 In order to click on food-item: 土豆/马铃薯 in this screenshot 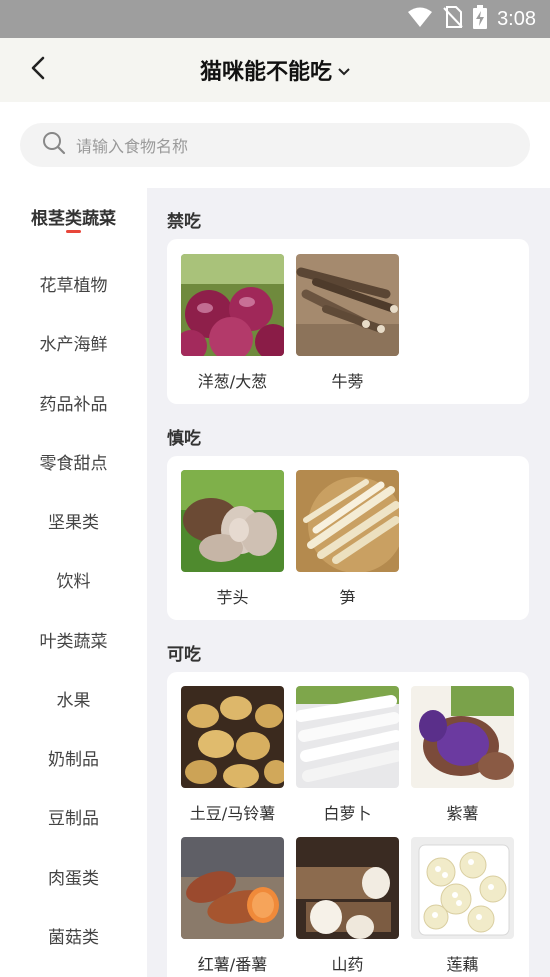, I will do `click(232, 755)`.